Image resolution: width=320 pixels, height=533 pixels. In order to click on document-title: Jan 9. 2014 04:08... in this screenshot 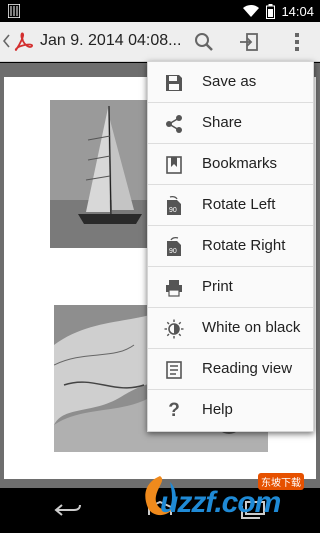, I will do `click(110, 41)`.